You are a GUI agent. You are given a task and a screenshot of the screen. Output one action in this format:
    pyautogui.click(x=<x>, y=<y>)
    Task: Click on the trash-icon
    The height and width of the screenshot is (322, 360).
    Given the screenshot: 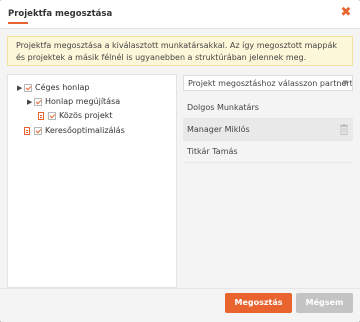 What is the action you would take?
    pyautogui.click(x=344, y=129)
    